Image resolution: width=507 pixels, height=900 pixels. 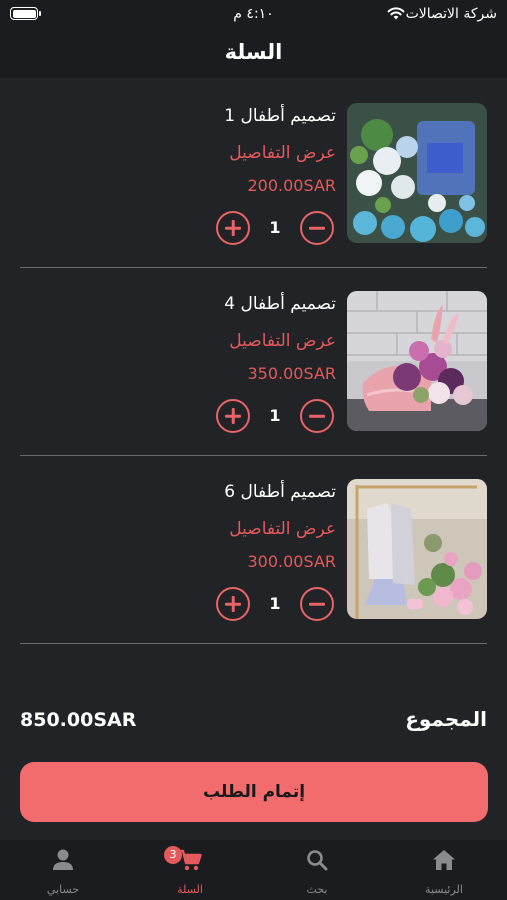 What do you see at coordinates (78, 720) in the screenshot?
I see `total-value: 850.00SAR` at bounding box center [78, 720].